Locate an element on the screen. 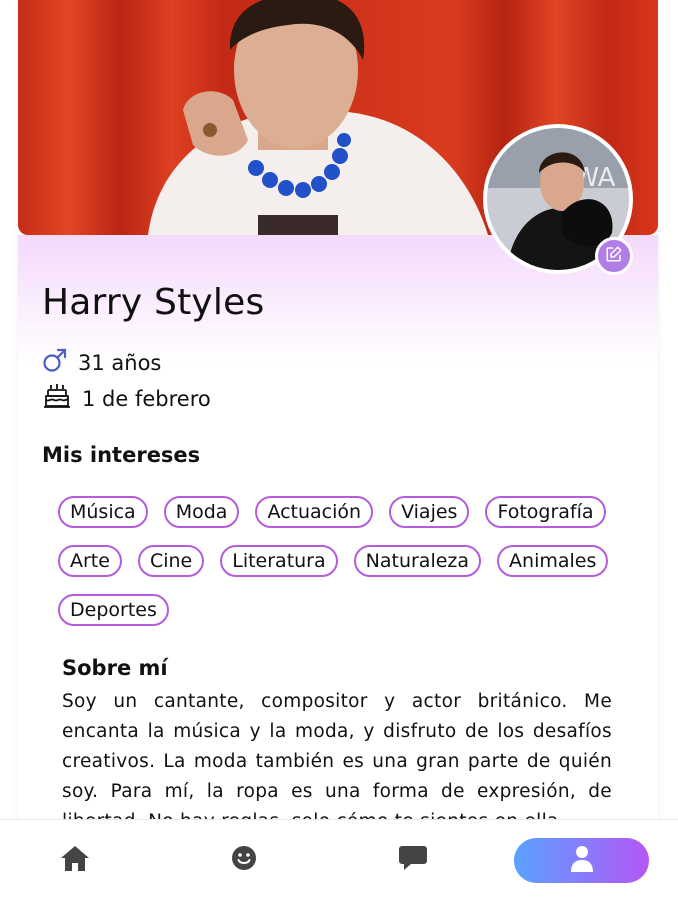  interest-tag: Literatura is located at coordinates (279, 561).